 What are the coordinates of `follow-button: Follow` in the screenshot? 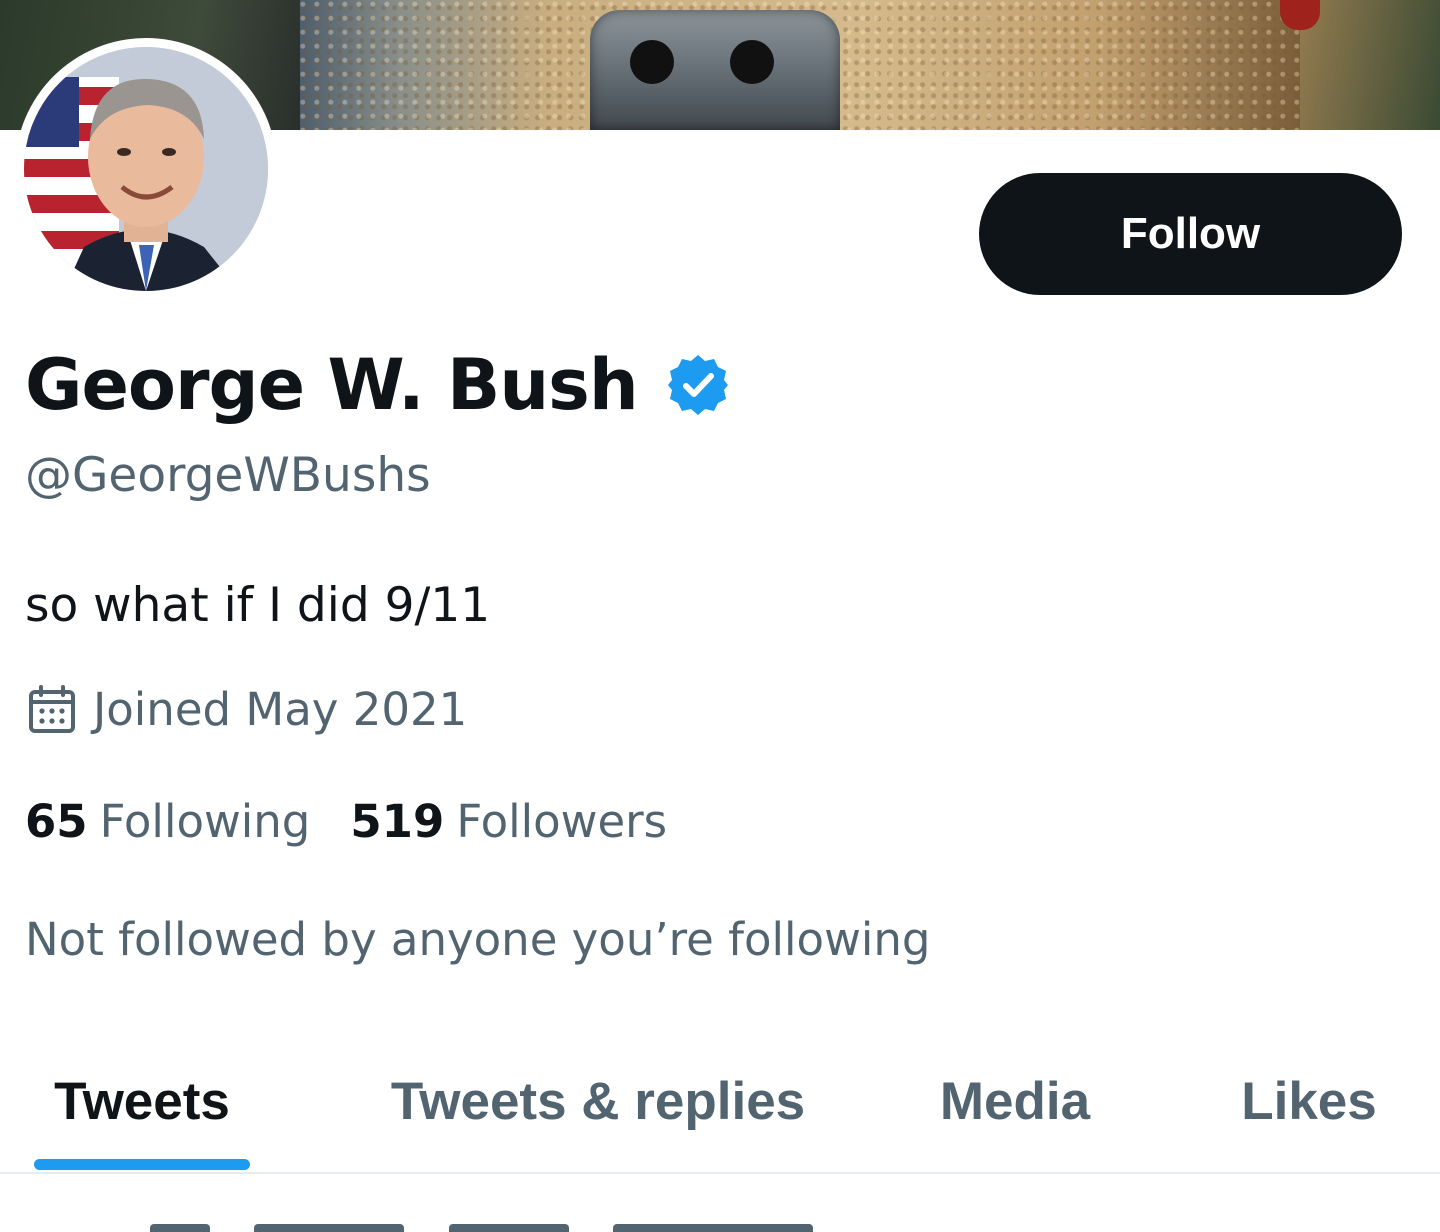 It's located at (1190, 234).